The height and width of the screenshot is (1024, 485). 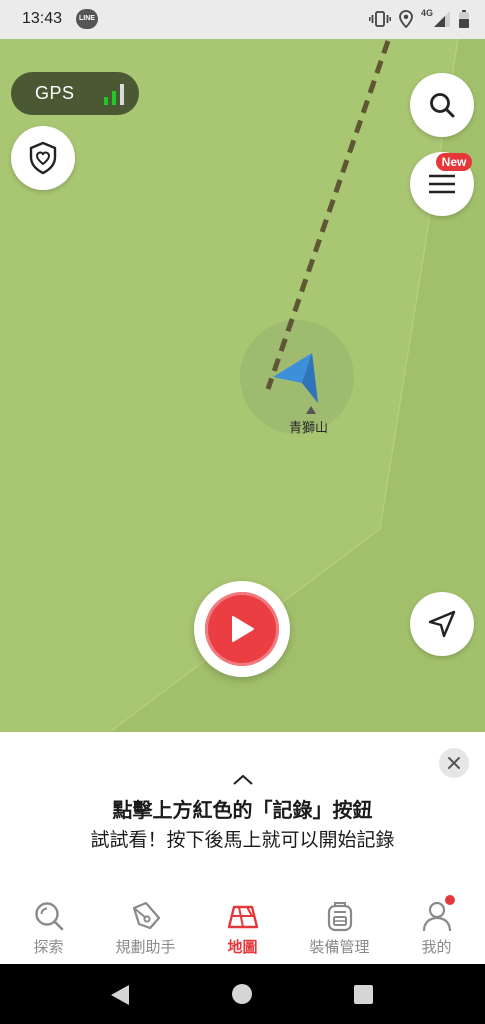 What do you see at coordinates (311, 410) in the screenshot?
I see `peak-marker-icon` at bounding box center [311, 410].